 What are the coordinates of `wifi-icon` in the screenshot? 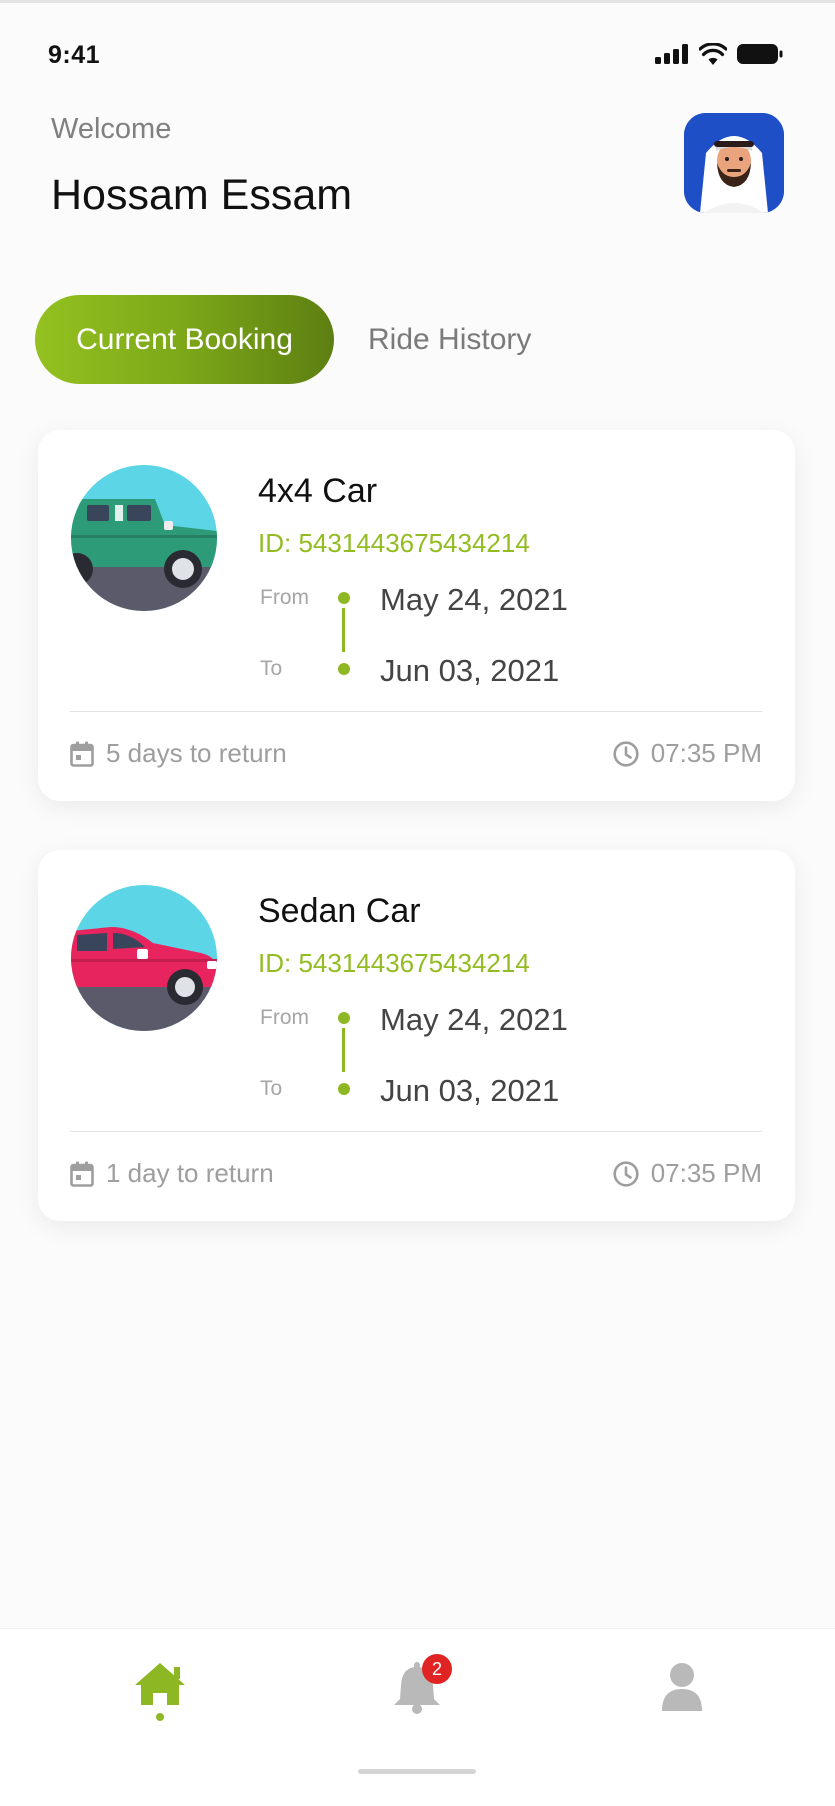 It's located at (713, 54).